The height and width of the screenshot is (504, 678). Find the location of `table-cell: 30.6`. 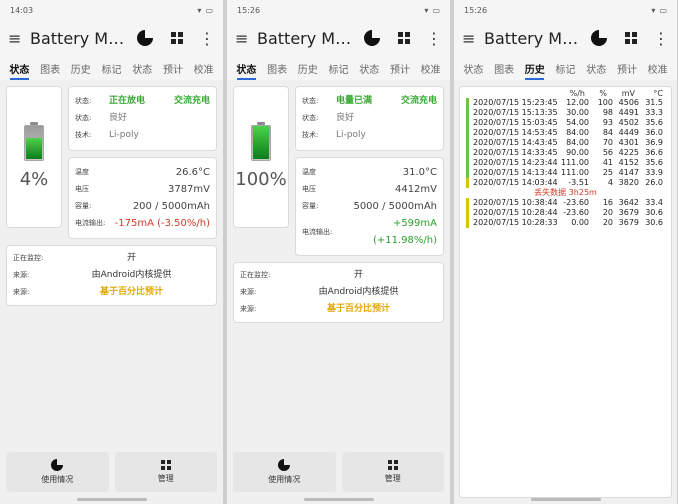

table-cell: 30.6 is located at coordinates (654, 222).